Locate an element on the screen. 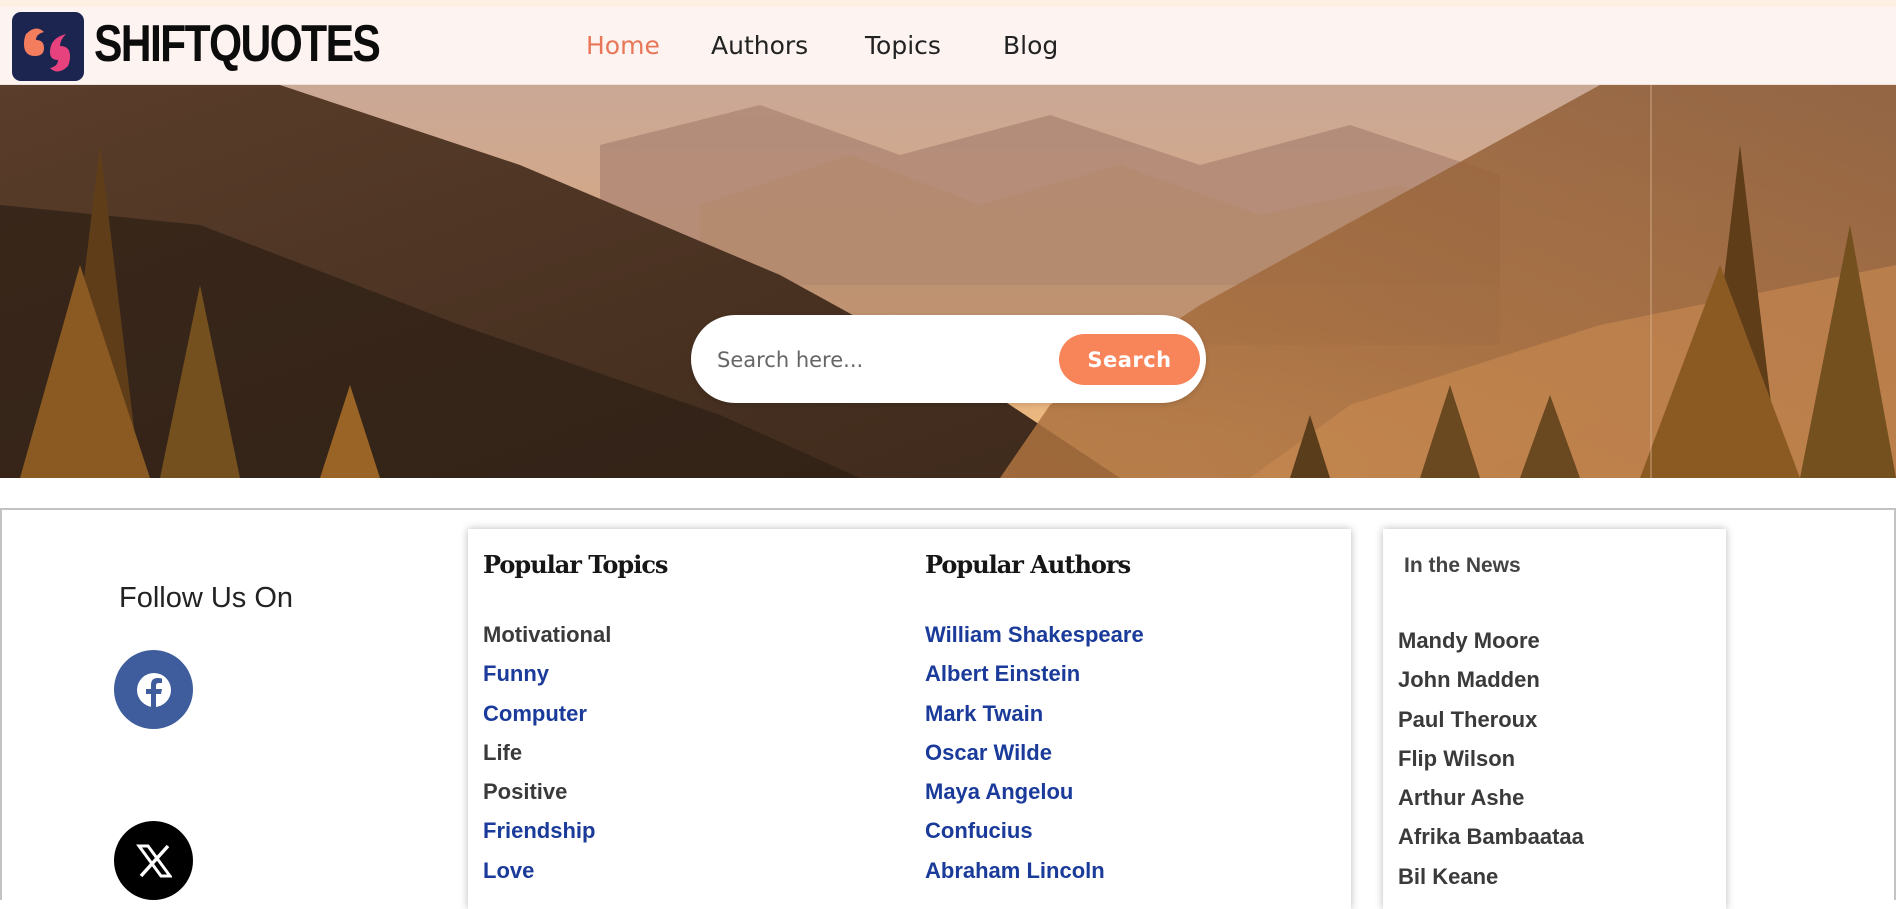  list-item: Oscar Wilde is located at coordinates (1034, 760).